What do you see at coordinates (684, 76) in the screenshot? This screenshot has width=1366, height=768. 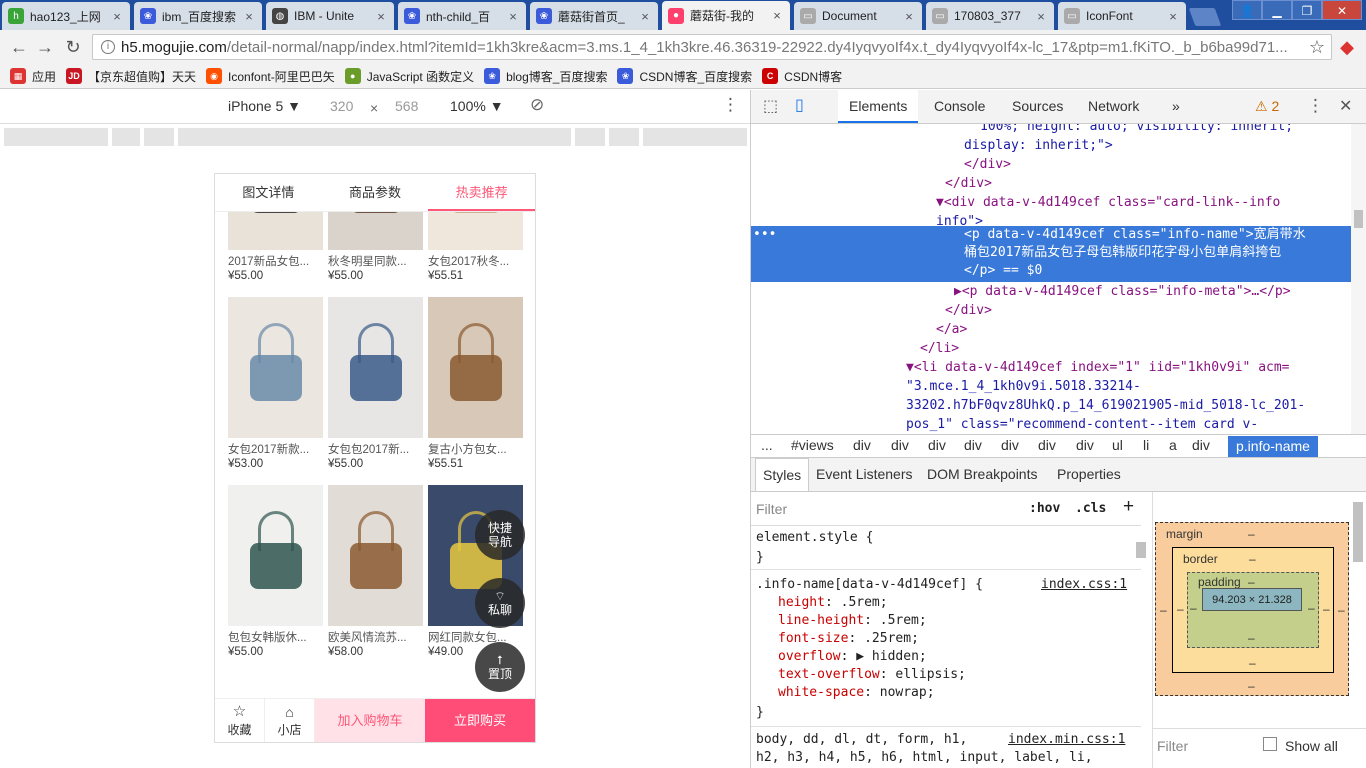 I see `bookmark-item: ❀ CSDN博客_百度搜索` at bounding box center [684, 76].